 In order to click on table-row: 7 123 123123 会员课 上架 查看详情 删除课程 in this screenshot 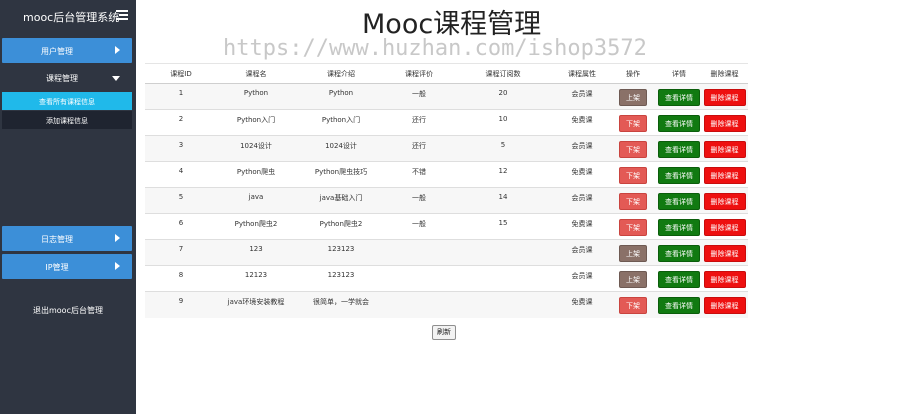, I will do `click(446, 252)`.